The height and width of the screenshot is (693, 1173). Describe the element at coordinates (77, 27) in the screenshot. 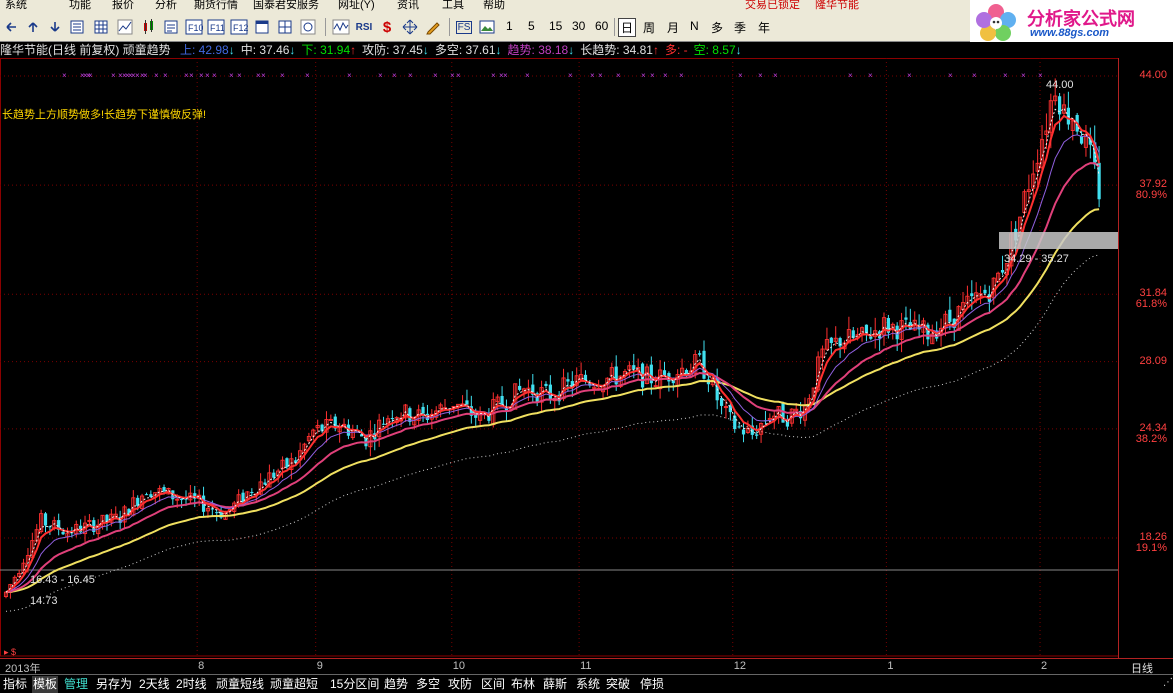

I see `quote-list-icon` at that location.